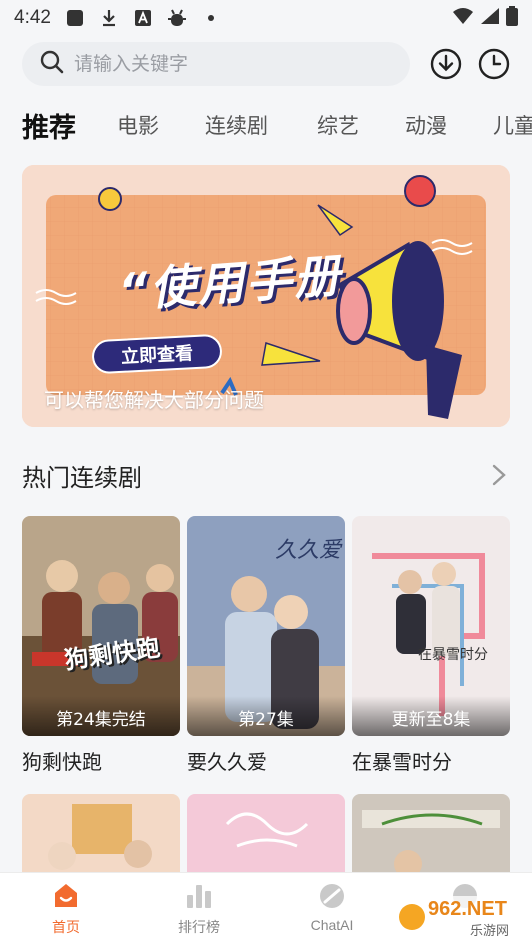 The width and height of the screenshot is (532, 947). Describe the element at coordinates (211, 18) in the screenshot. I see `dot-status-icon` at that location.